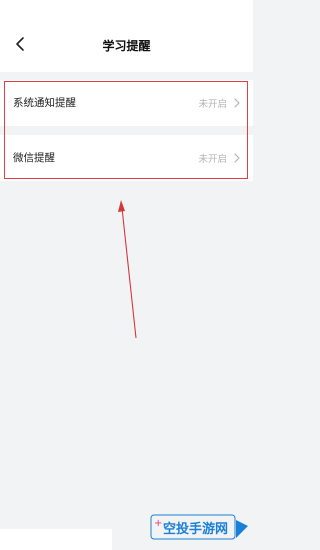 The height and width of the screenshot is (550, 320). What do you see at coordinates (126, 103) in the screenshot?
I see `setting-row-system-notification: 系统通知提醒 未开启` at bounding box center [126, 103].